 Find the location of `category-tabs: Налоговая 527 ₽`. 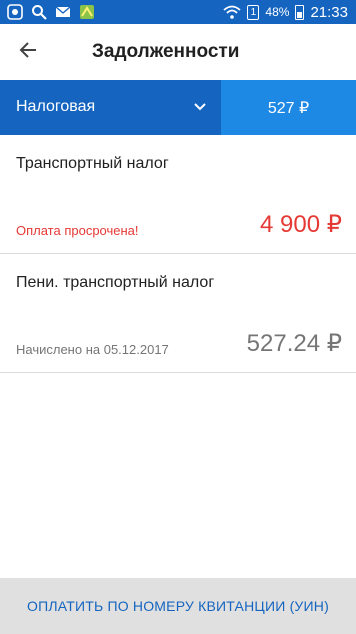

category-tabs: Налоговая 527 ₽ is located at coordinates (178, 107).